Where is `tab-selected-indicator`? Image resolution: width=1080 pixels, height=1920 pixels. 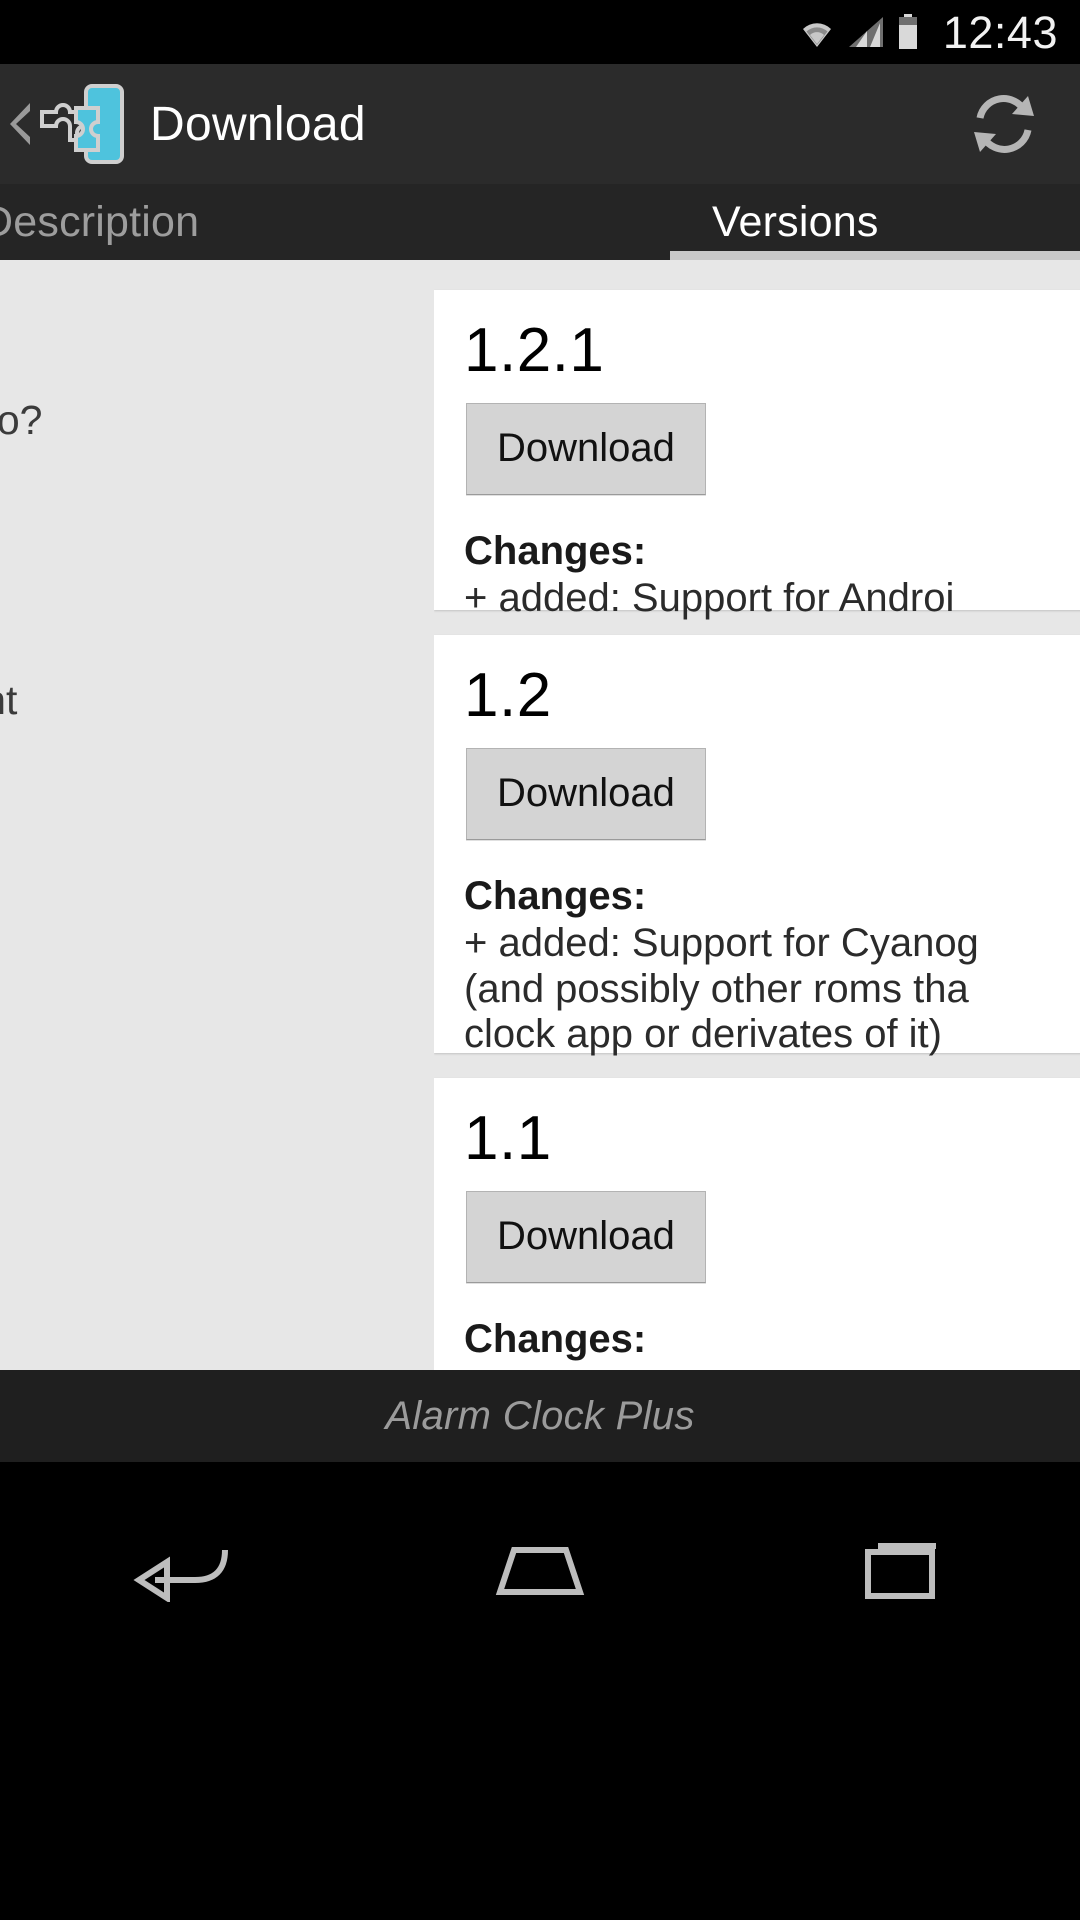 tab-selected-indicator is located at coordinates (875, 255).